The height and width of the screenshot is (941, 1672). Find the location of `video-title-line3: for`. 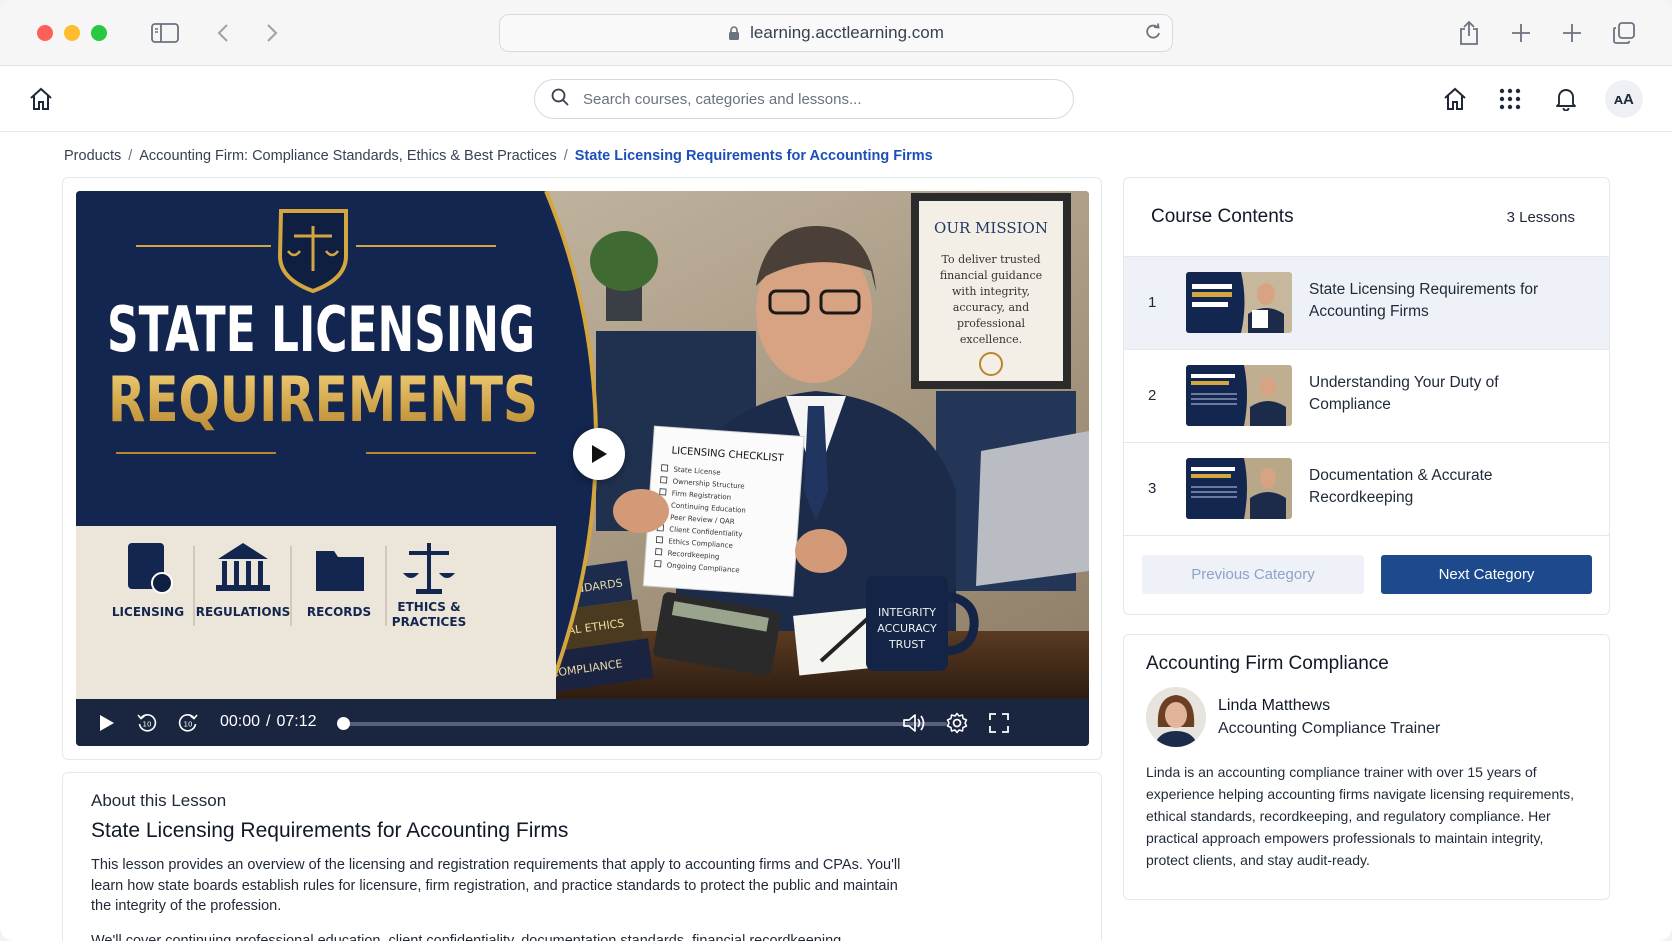

video-title-line3: for is located at coordinates (320, 450).